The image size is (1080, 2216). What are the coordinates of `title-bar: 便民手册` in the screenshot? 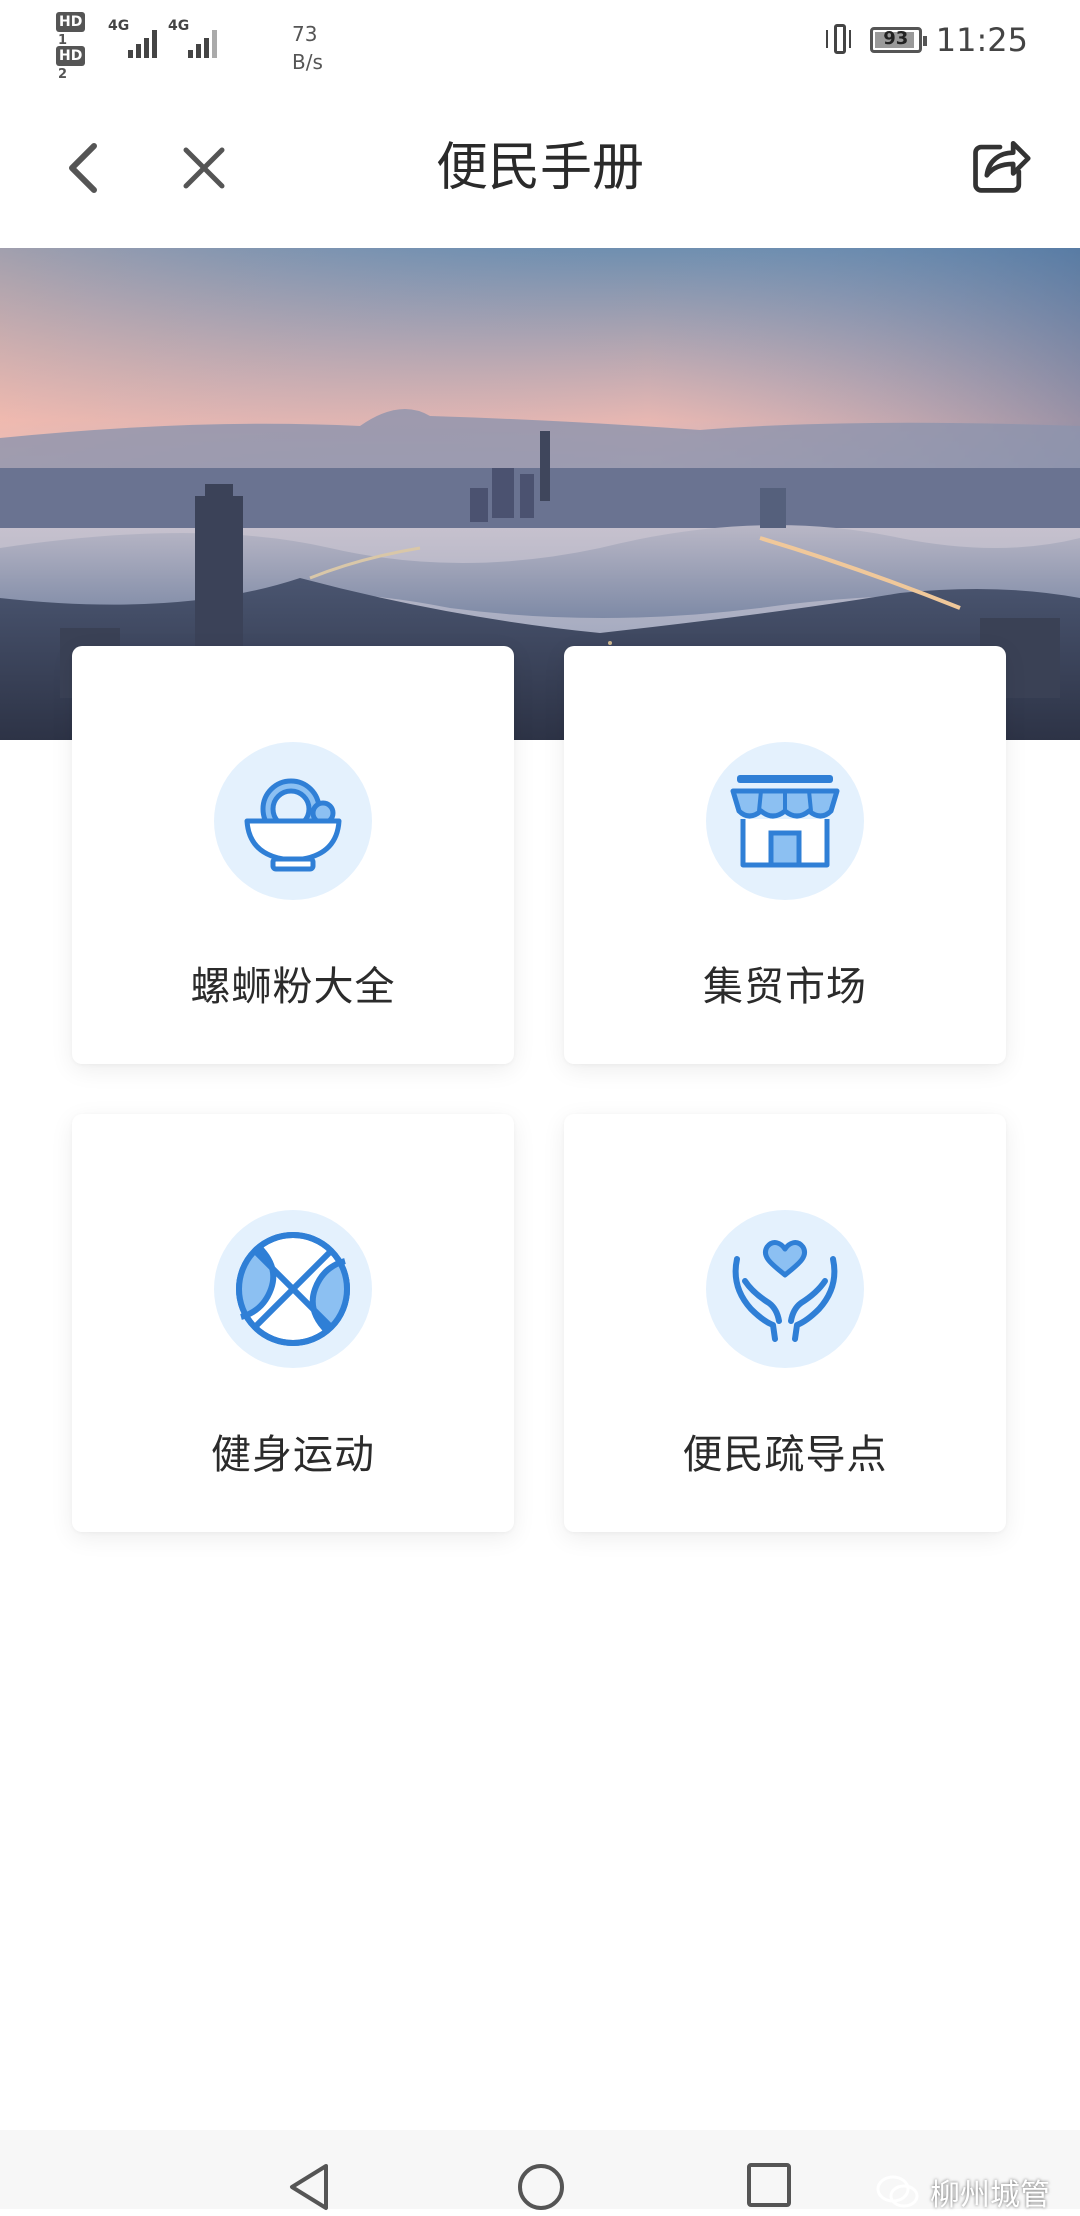 It's located at (540, 167).